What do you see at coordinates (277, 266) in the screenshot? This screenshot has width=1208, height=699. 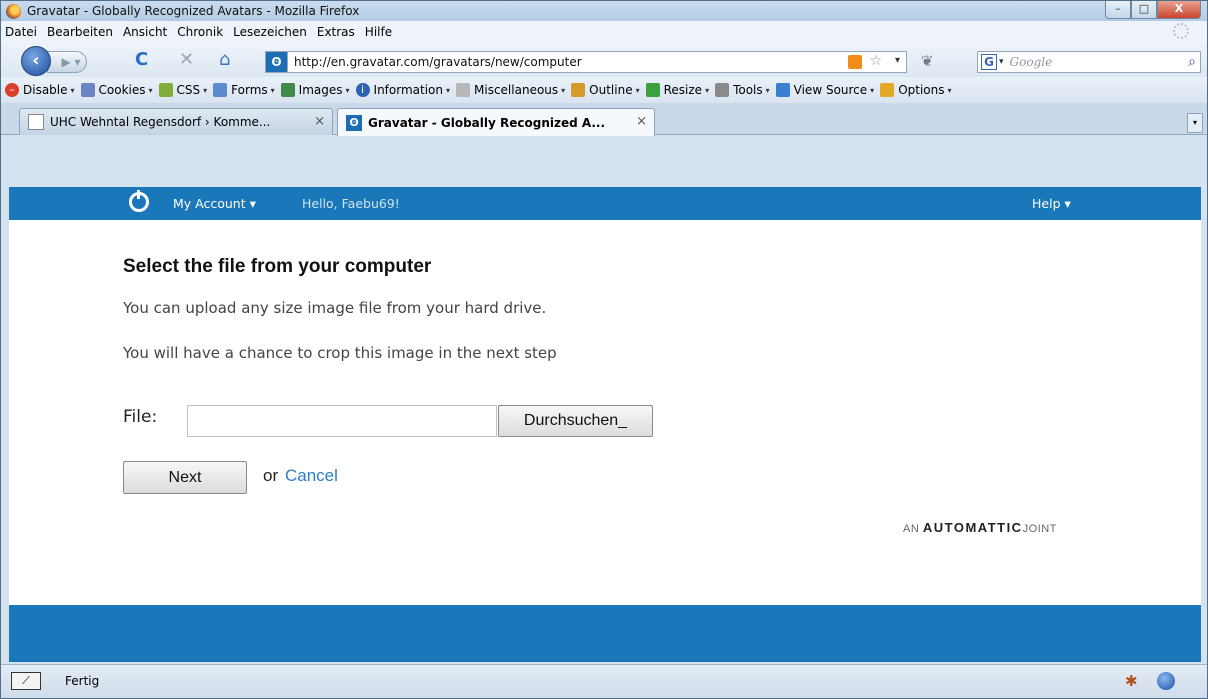 I see `page-title: Select the file from your computer` at bounding box center [277, 266].